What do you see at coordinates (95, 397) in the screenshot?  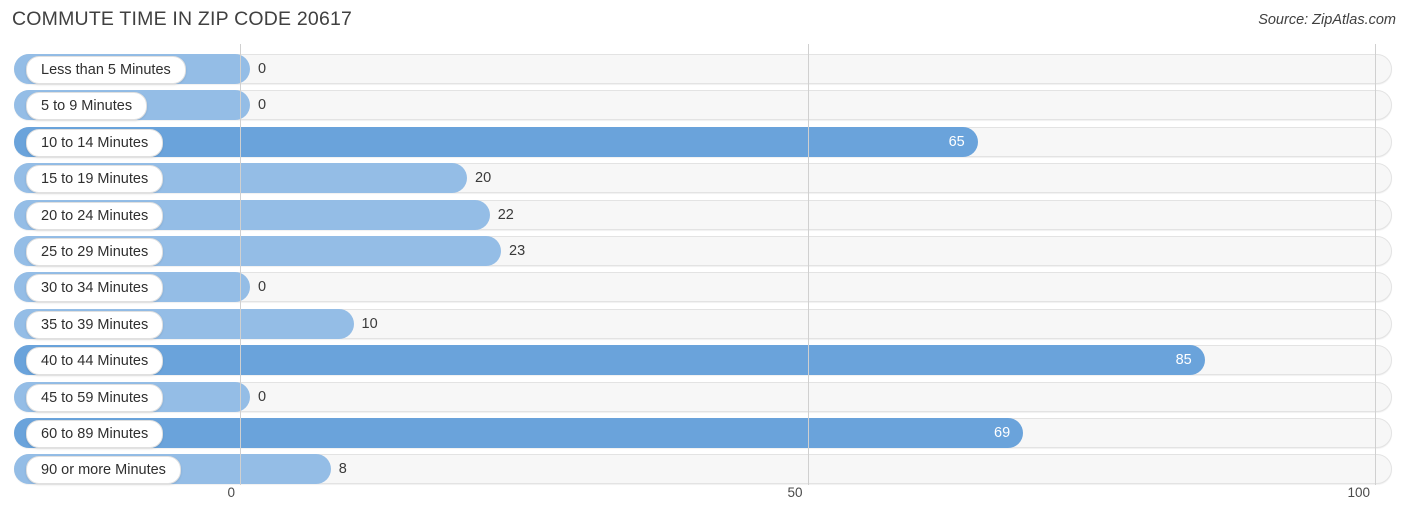 I see `category-label: 45 to 59 Minutes` at bounding box center [95, 397].